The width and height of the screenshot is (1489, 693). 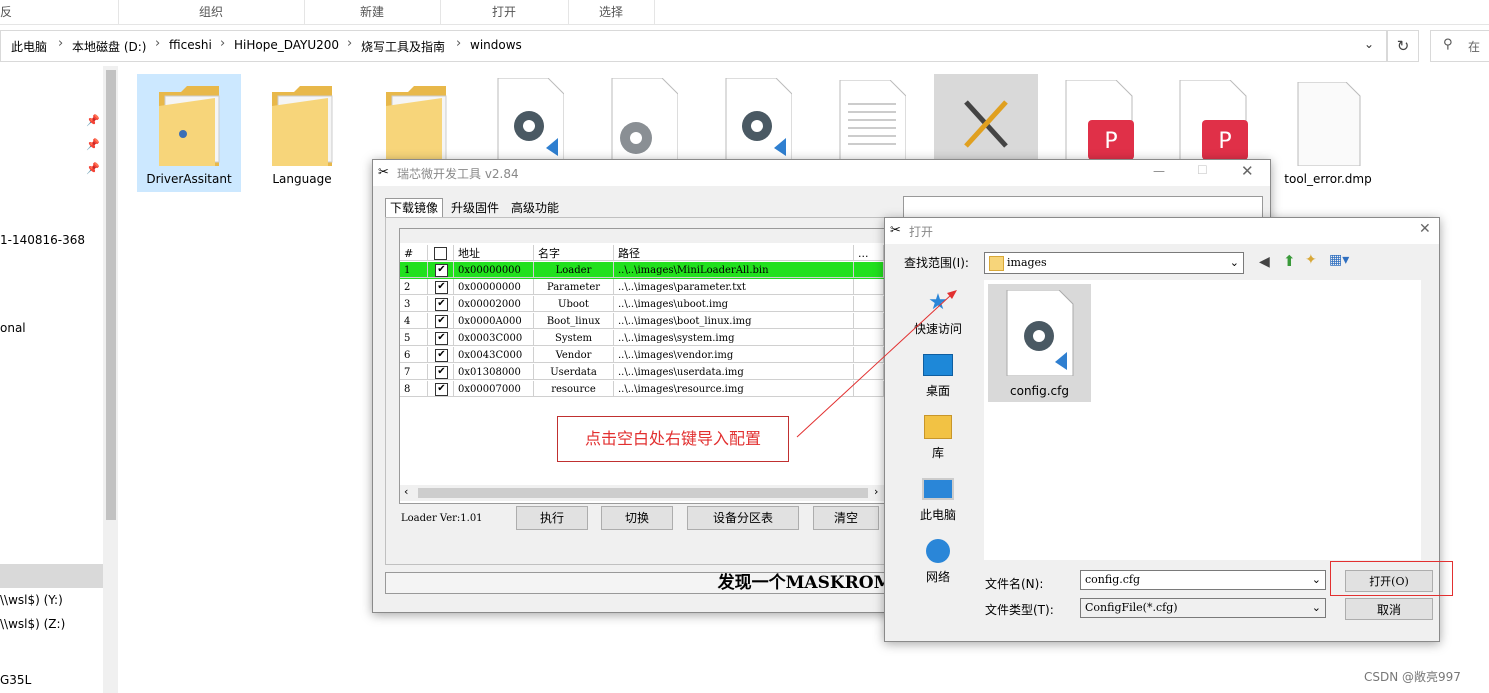 What do you see at coordinates (743, 518) in the screenshot?
I see `partition-table-button: 设备分区表` at bounding box center [743, 518].